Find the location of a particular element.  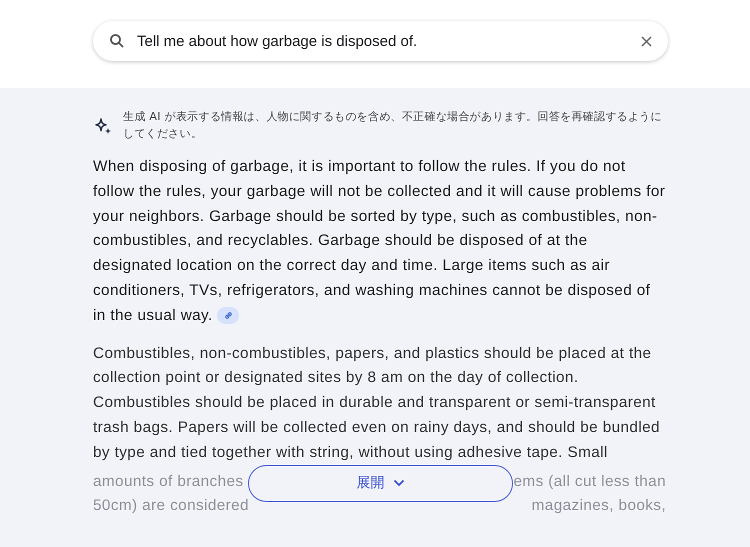

search-icon is located at coordinates (117, 41).